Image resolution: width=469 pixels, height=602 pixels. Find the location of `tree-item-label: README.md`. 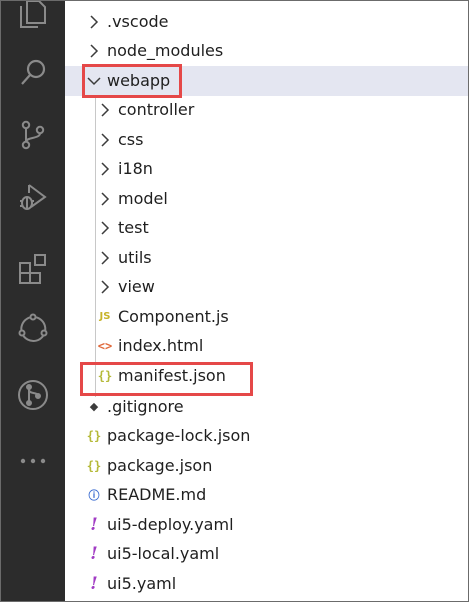

tree-item-label: README.md is located at coordinates (157, 495).